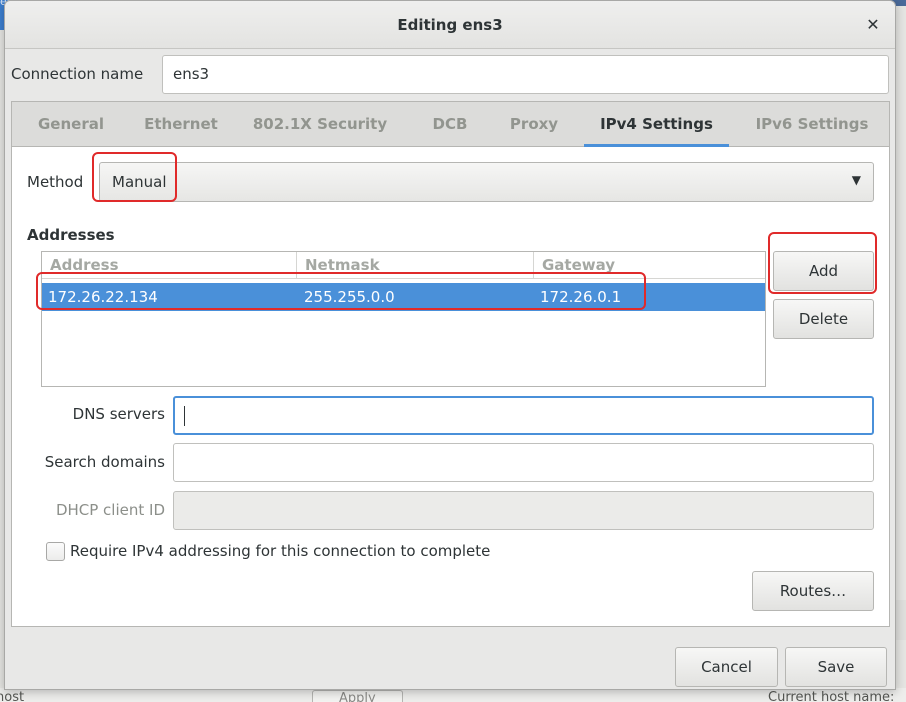 This screenshot has height=702, width=906. Describe the element at coordinates (523, 462) in the screenshot. I see `search-domains-input` at that location.